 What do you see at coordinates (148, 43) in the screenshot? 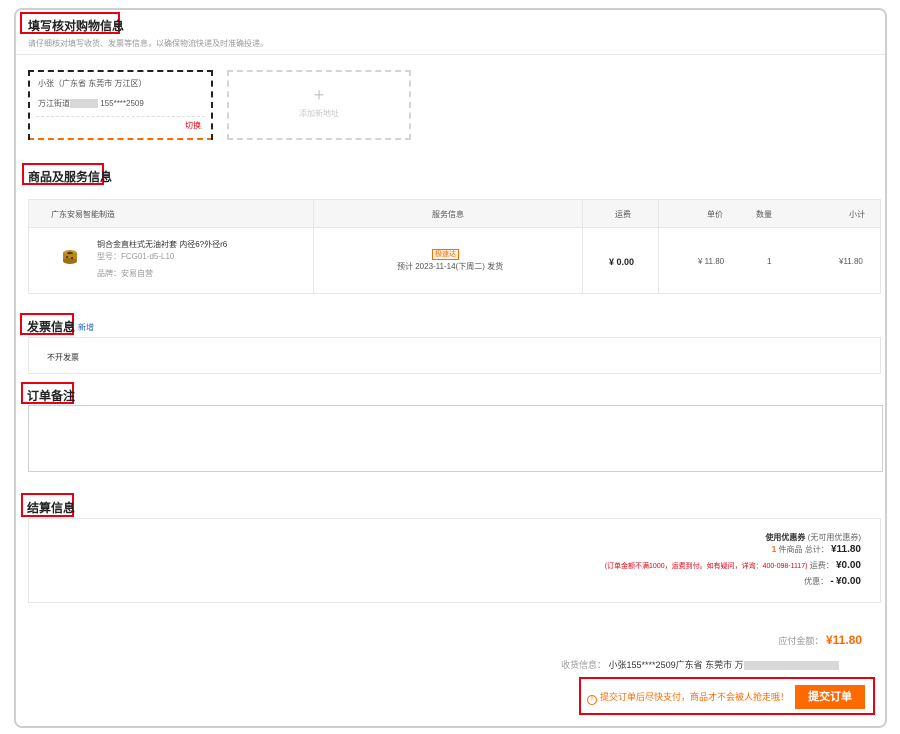
I see `page-hint: 请仔细核对填写收货、发票等信息，以确保物流快递及时准确投递。` at bounding box center [148, 43].